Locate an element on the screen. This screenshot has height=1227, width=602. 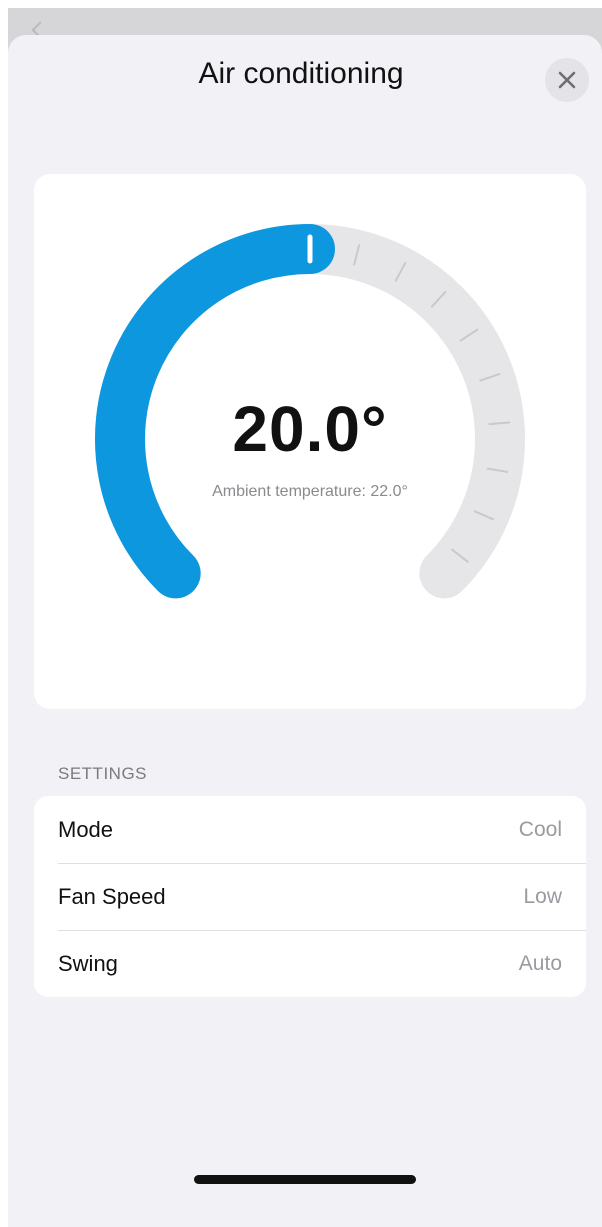
row-value: Cool is located at coordinates (540, 829).